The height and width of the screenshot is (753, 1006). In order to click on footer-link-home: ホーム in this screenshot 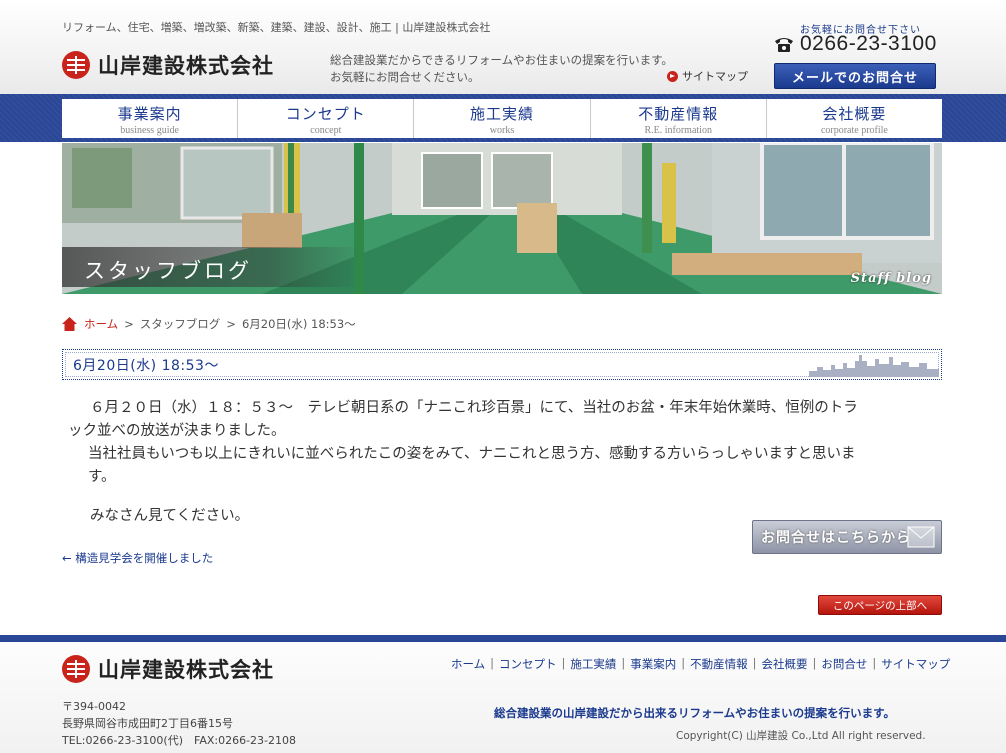, I will do `click(468, 664)`.